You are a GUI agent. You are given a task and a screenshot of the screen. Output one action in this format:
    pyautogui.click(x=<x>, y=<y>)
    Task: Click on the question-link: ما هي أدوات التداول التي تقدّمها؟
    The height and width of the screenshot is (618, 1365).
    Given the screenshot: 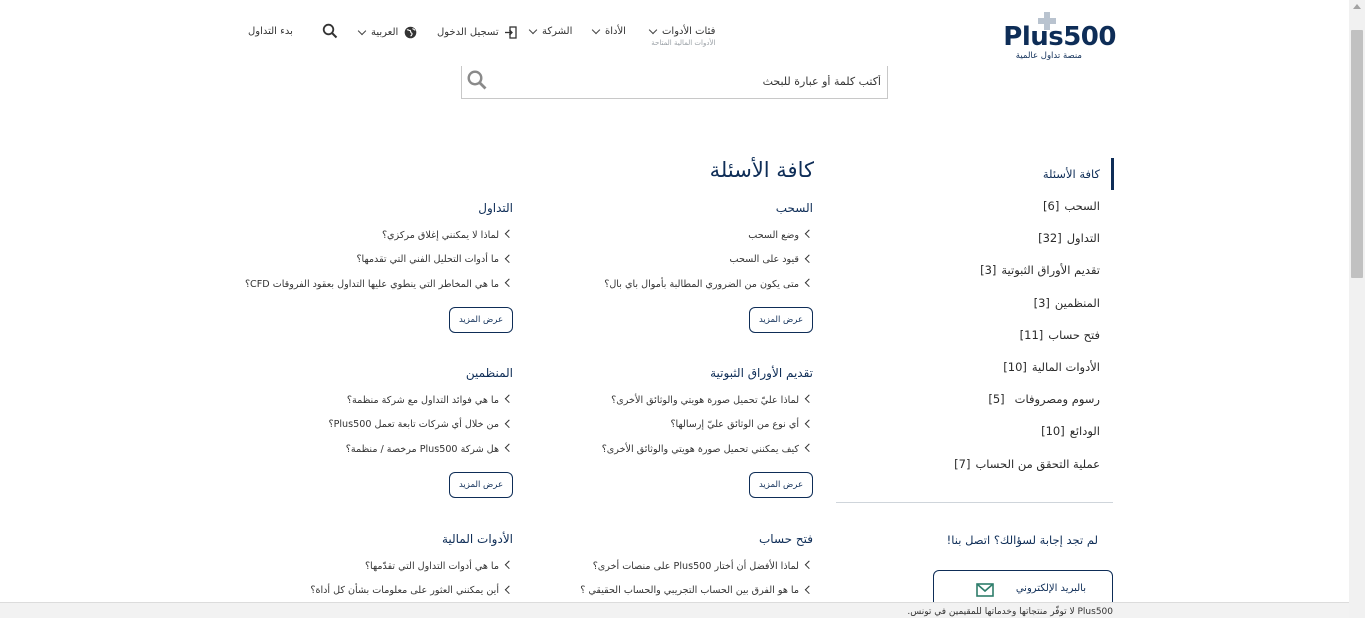 What is the action you would take?
    pyautogui.click(x=363, y=566)
    